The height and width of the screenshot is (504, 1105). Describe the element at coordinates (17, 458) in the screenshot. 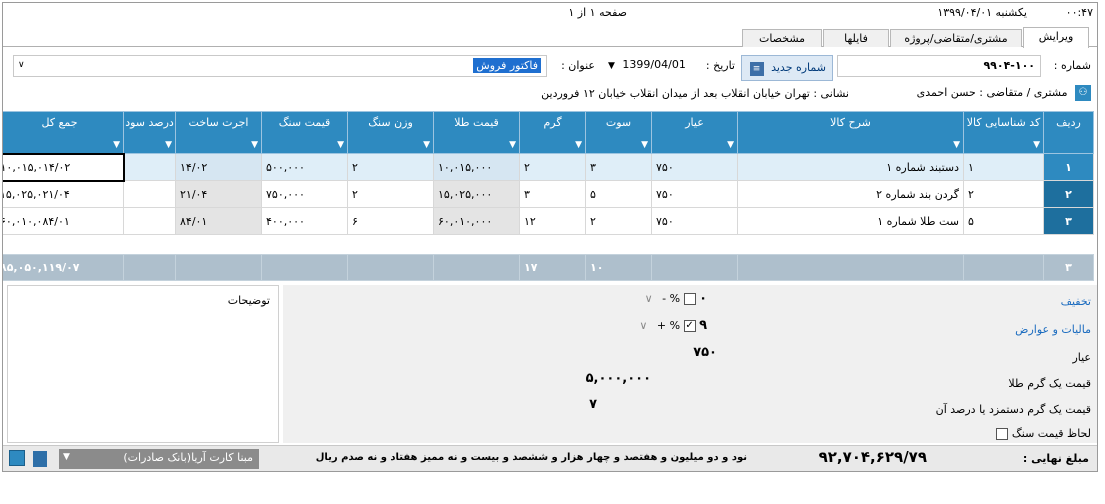

I see `save-icon` at that location.